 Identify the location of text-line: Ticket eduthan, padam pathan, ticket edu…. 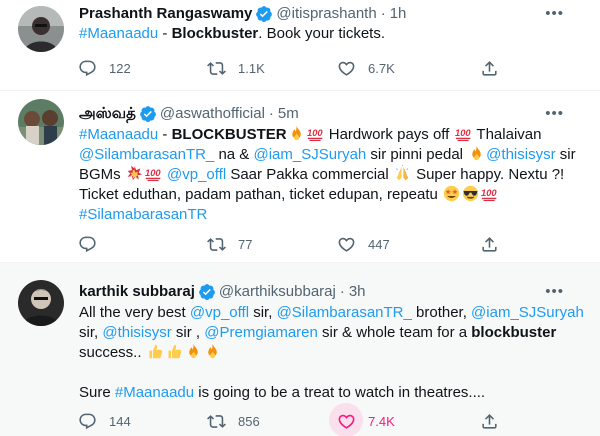
(332, 195).